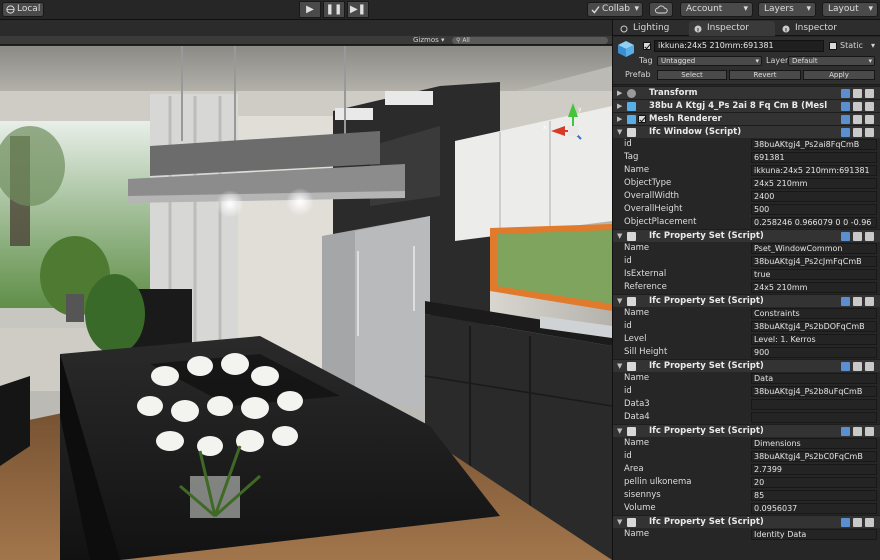 The image size is (880, 560). What do you see at coordinates (732, 28) in the screenshot?
I see `tab-inspector: Inspector` at bounding box center [732, 28].